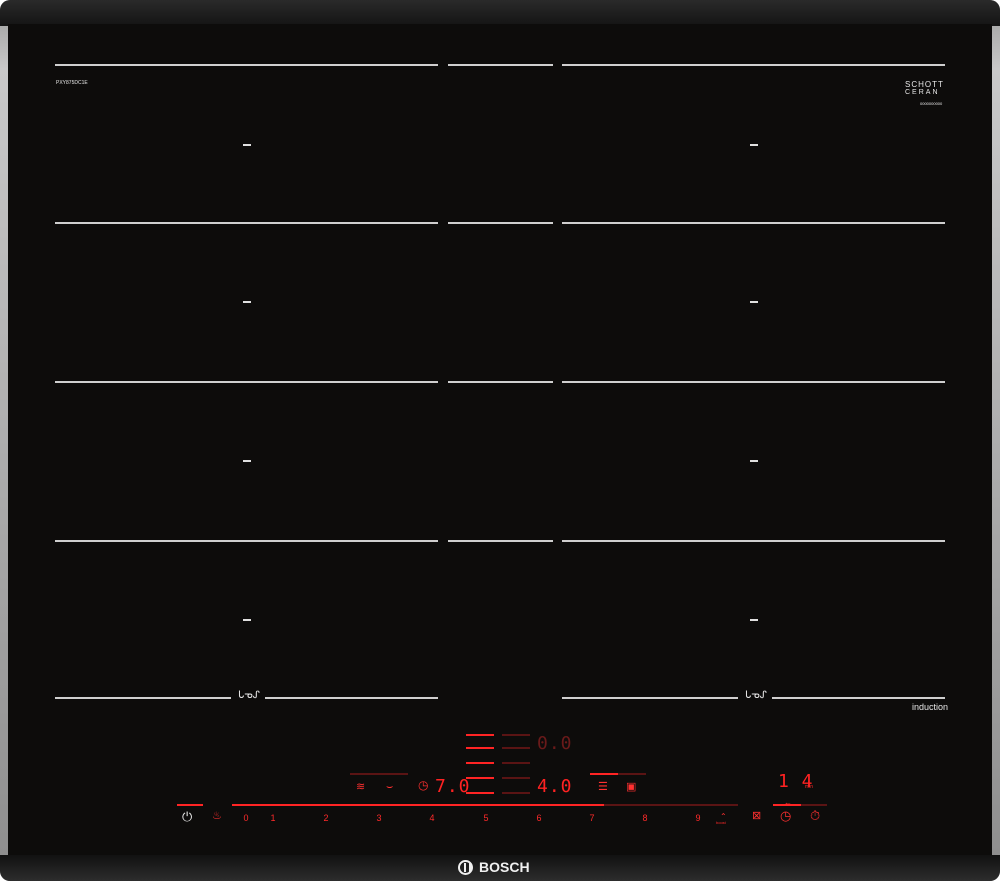 This screenshot has width=1000, height=881. What do you see at coordinates (922, 92) in the screenshot?
I see `glass-brand-line2: CERAN` at bounding box center [922, 92].